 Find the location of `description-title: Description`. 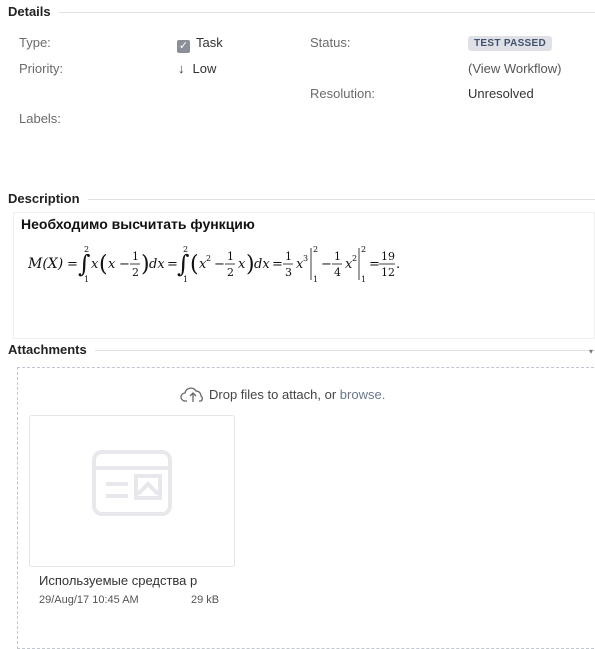

description-title: Description is located at coordinates (48, 198).